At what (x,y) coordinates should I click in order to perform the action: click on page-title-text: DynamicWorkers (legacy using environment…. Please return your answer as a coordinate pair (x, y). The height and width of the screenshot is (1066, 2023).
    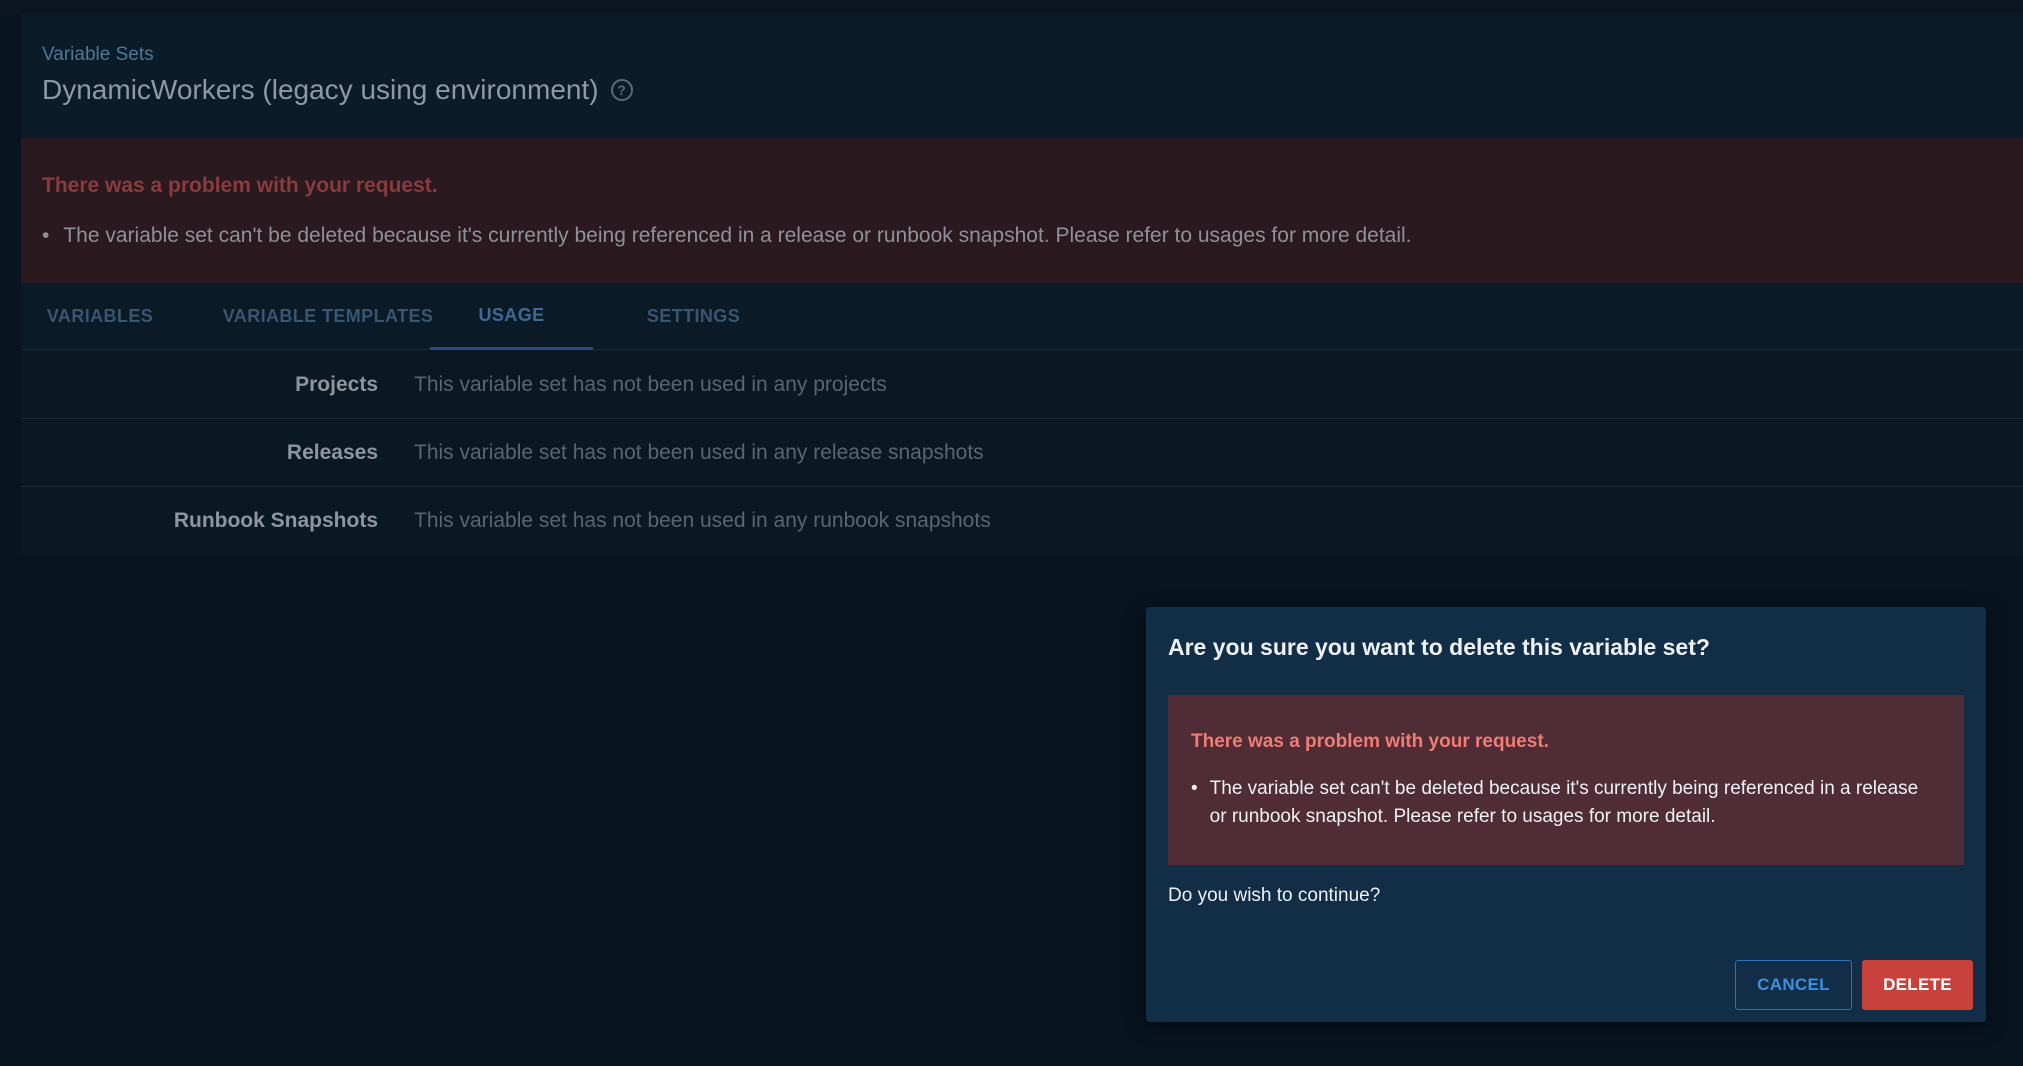
    Looking at the image, I should click on (320, 89).